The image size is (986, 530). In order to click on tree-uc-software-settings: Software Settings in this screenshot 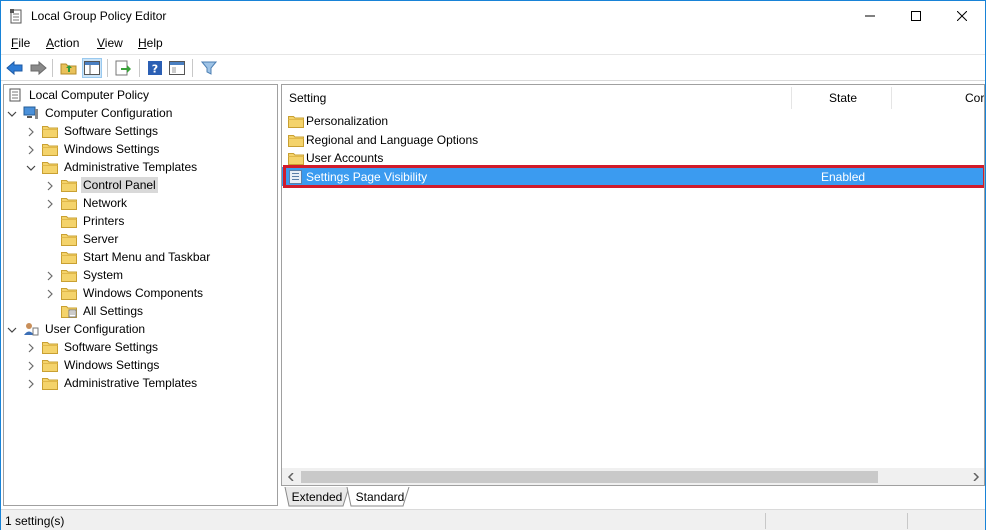, I will do `click(93, 347)`.